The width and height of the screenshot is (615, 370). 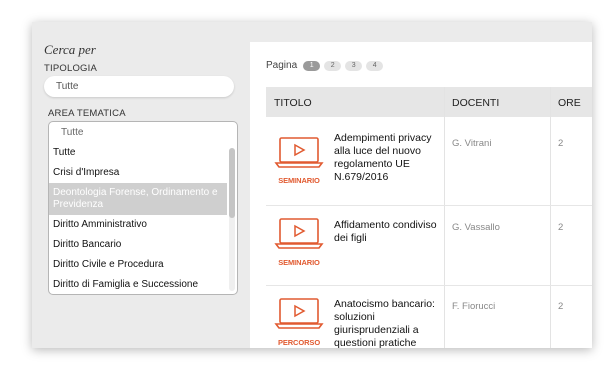 I want to click on pagination: Pagina 1 2 3 4, so click(x=325, y=65).